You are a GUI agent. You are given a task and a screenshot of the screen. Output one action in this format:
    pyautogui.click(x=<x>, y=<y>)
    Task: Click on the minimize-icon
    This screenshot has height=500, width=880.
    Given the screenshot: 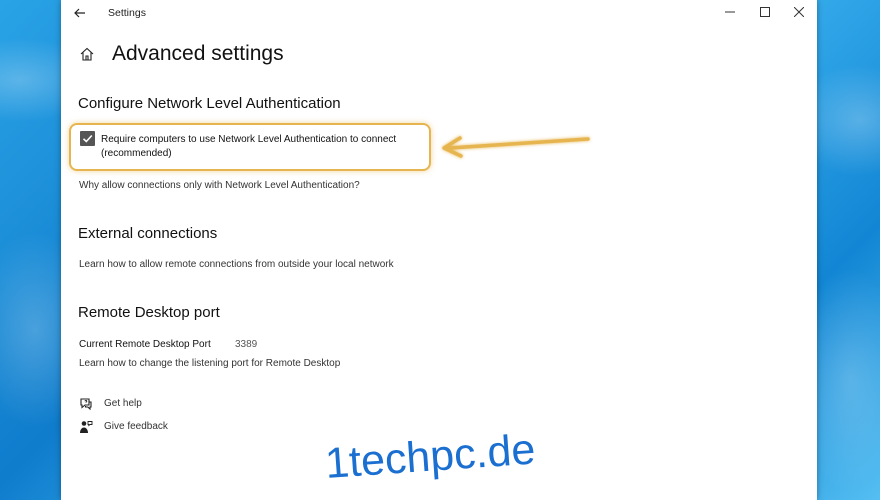 What is the action you would take?
    pyautogui.click(x=730, y=12)
    